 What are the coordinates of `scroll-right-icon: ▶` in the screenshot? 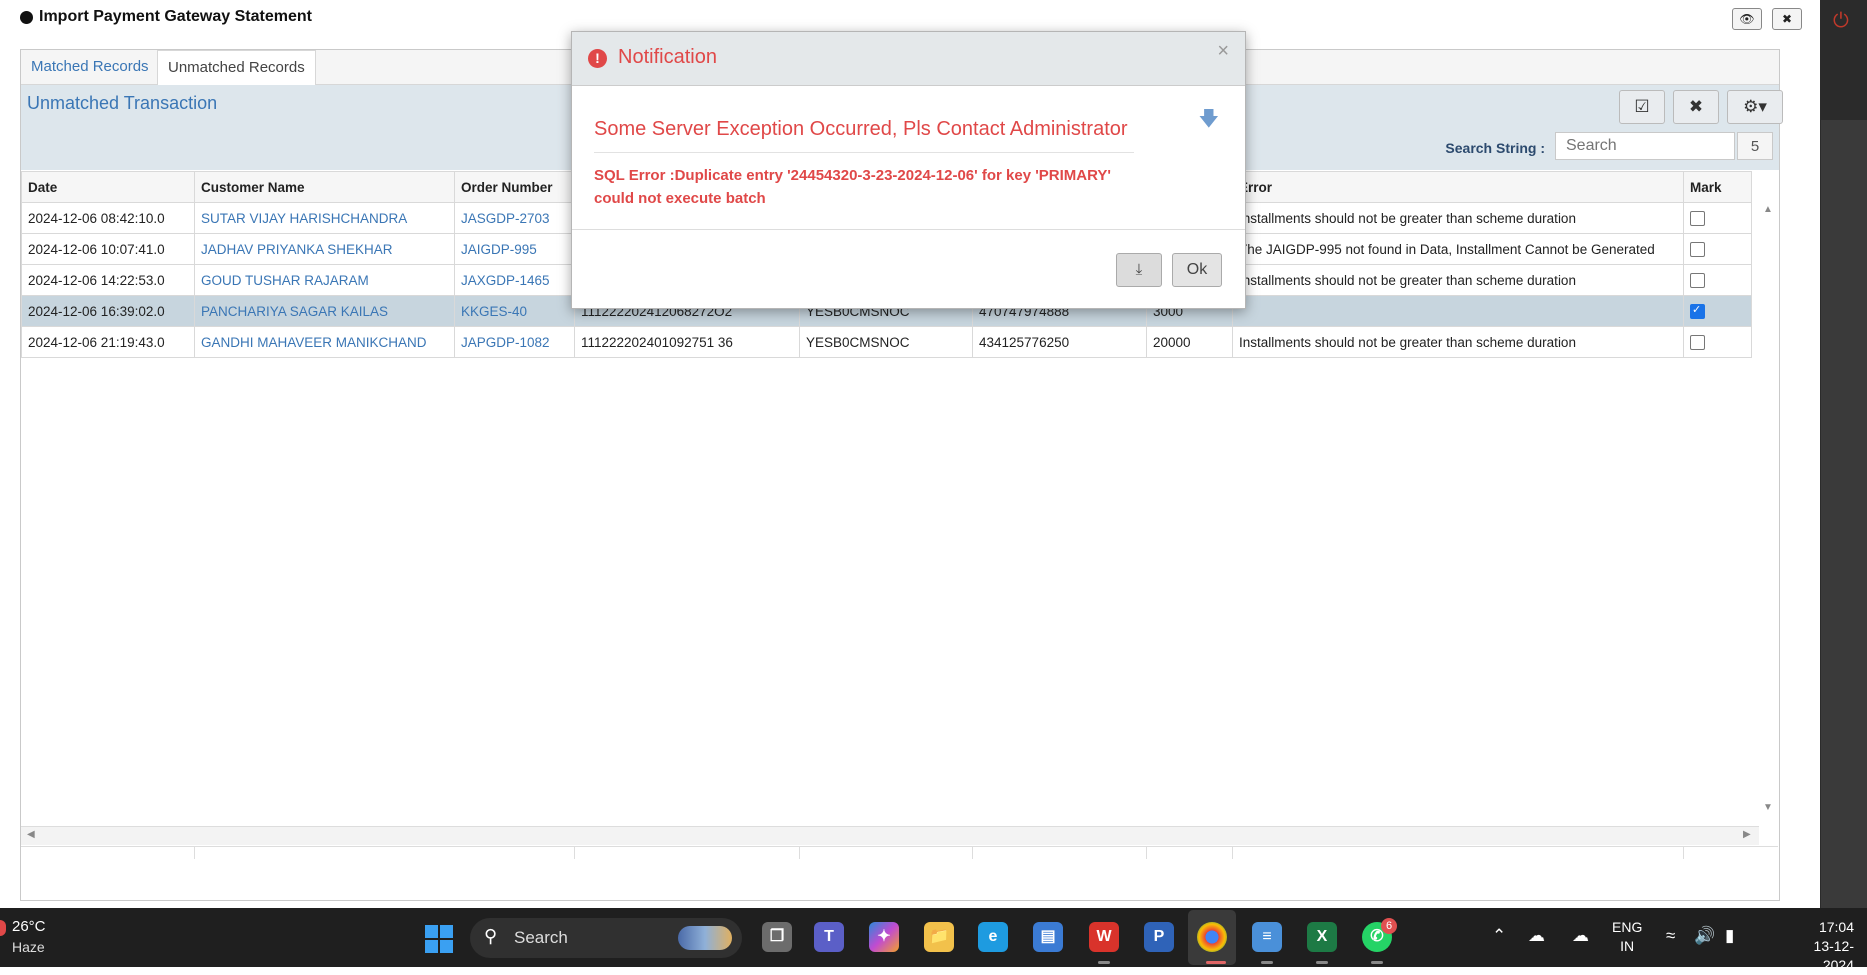 It's located at (1747, 834).